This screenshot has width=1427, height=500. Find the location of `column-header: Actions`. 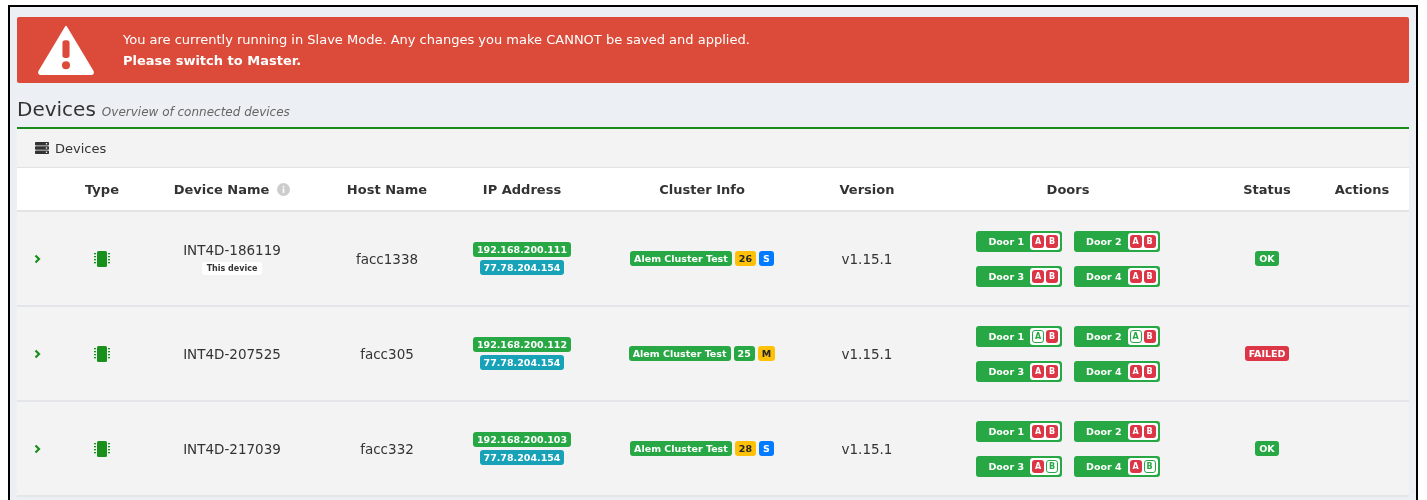

column-header: Actions is located at coordinates (1362, 189).